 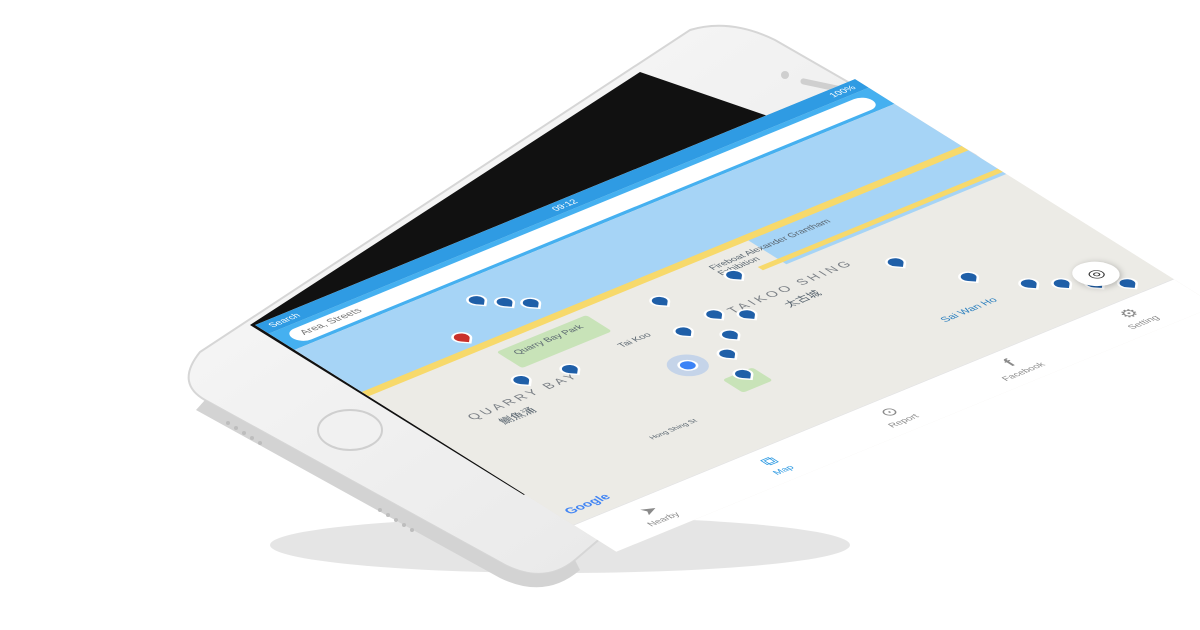 What do you see at coordinates (1096, 274) in the screenshot?
I see `crosshair-icon: ◎` at bounding box center [1096, 274].